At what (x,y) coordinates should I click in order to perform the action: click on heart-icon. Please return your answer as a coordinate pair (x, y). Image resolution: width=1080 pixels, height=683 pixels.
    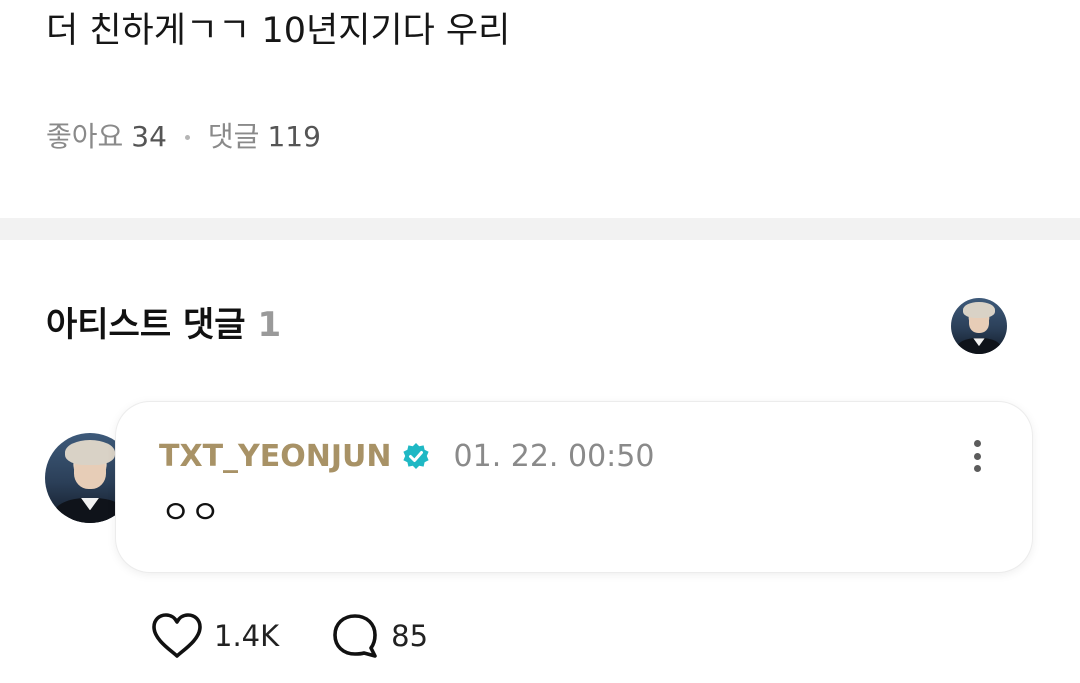
    Looking at the image, I should click on (177, 636).